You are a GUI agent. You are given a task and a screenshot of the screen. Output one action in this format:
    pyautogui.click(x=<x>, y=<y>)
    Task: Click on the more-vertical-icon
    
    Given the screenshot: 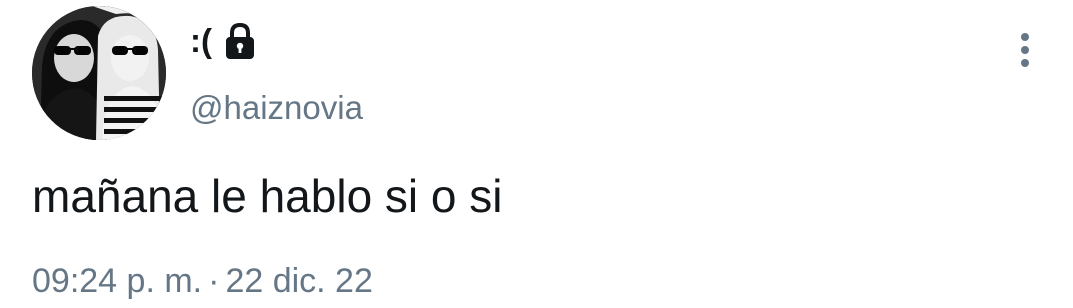 What is the action you would take?
    pyautogui.click(x=1025, y=50)
    